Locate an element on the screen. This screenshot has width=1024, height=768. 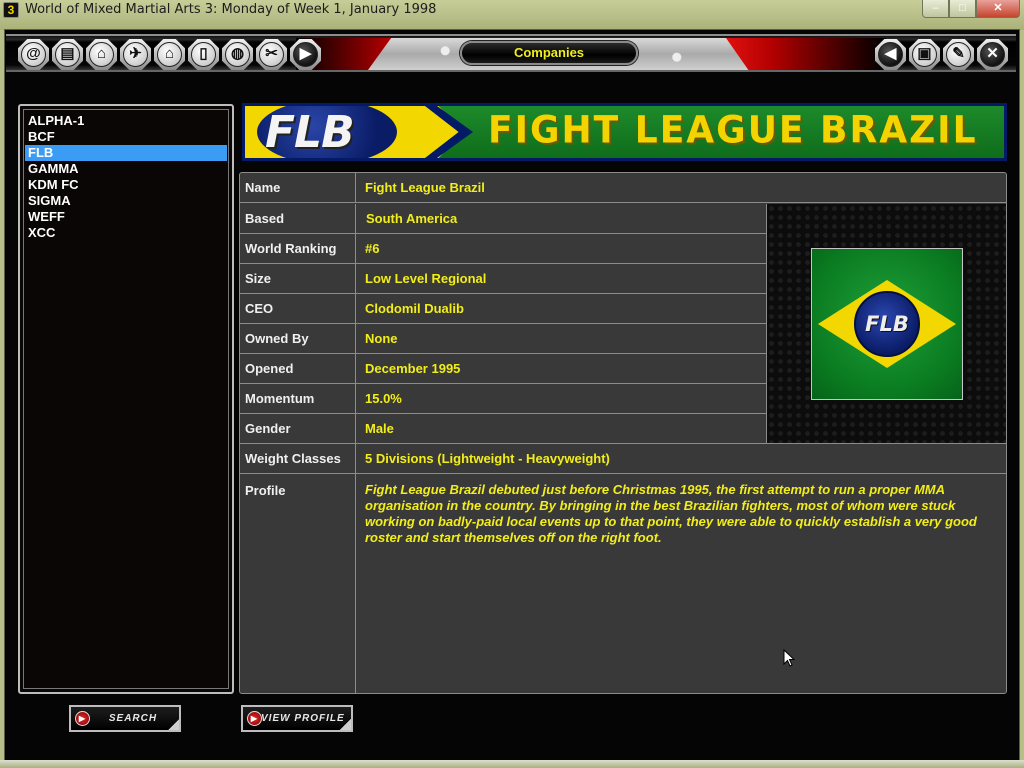
company-list-item-selected: FLB is located at coordinates (126, 153).